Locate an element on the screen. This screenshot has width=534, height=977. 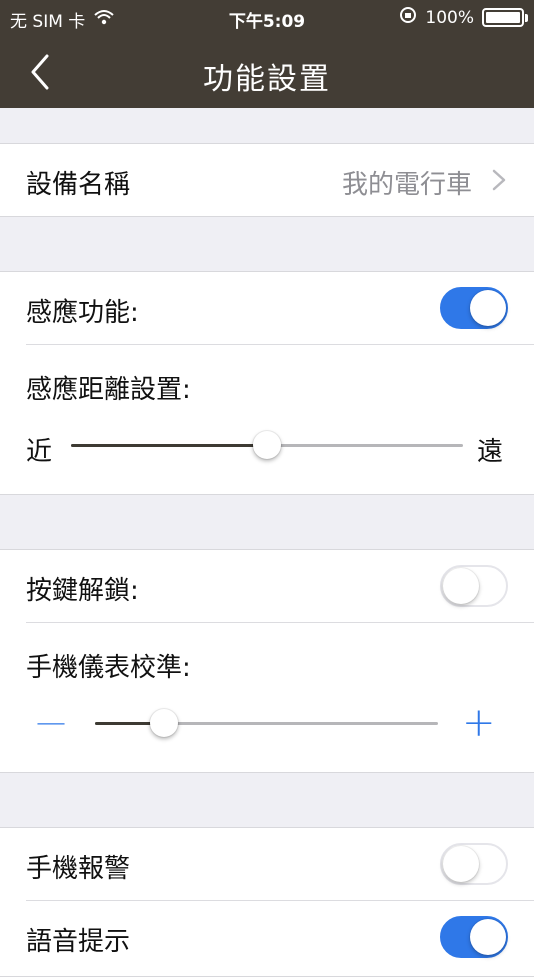
unlock-toggle-row: 按鍵解鎖: is located at coordinates (267, 586).